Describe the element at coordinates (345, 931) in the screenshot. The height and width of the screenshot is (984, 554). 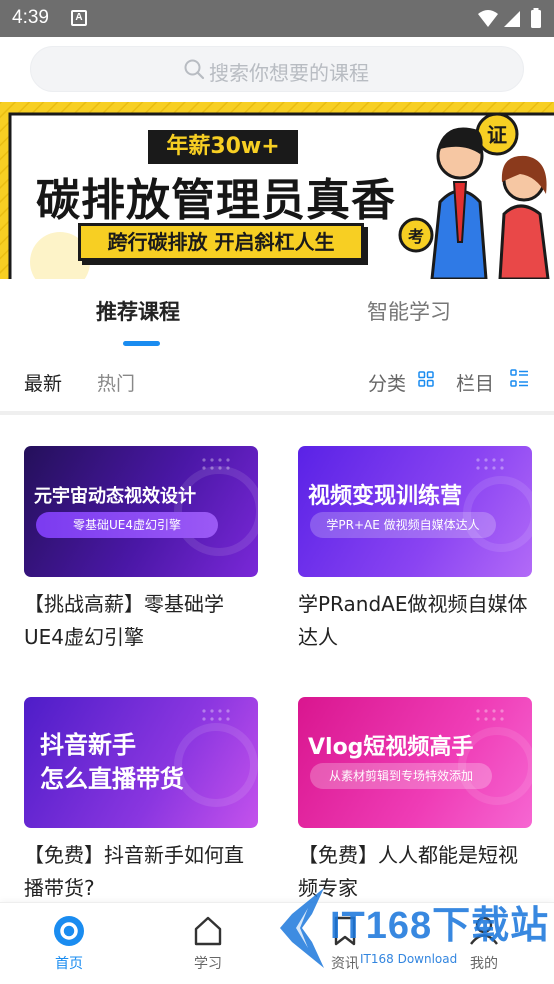
I see `bookmark-icon` at that location.